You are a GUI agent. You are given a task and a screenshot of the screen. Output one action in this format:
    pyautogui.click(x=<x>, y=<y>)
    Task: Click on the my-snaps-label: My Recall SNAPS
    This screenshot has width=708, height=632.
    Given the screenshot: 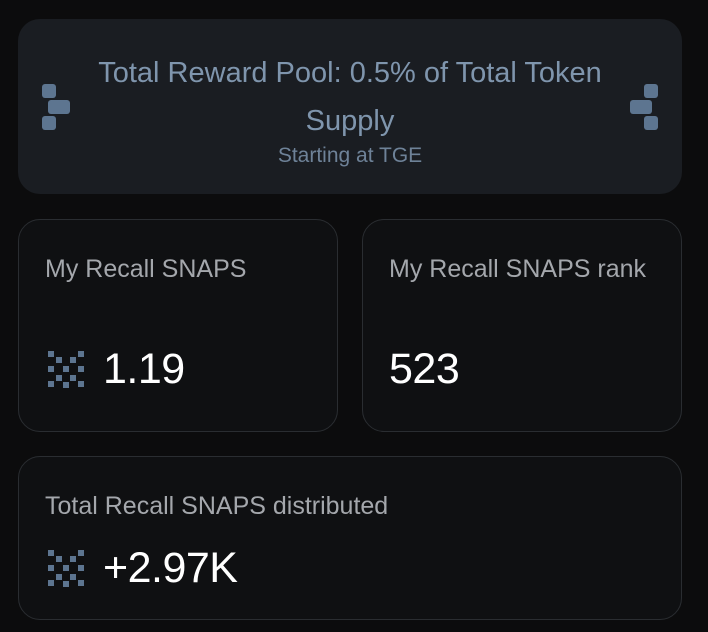 What is the action you would take?
    pyautogui.click(x=146, y=269)
    